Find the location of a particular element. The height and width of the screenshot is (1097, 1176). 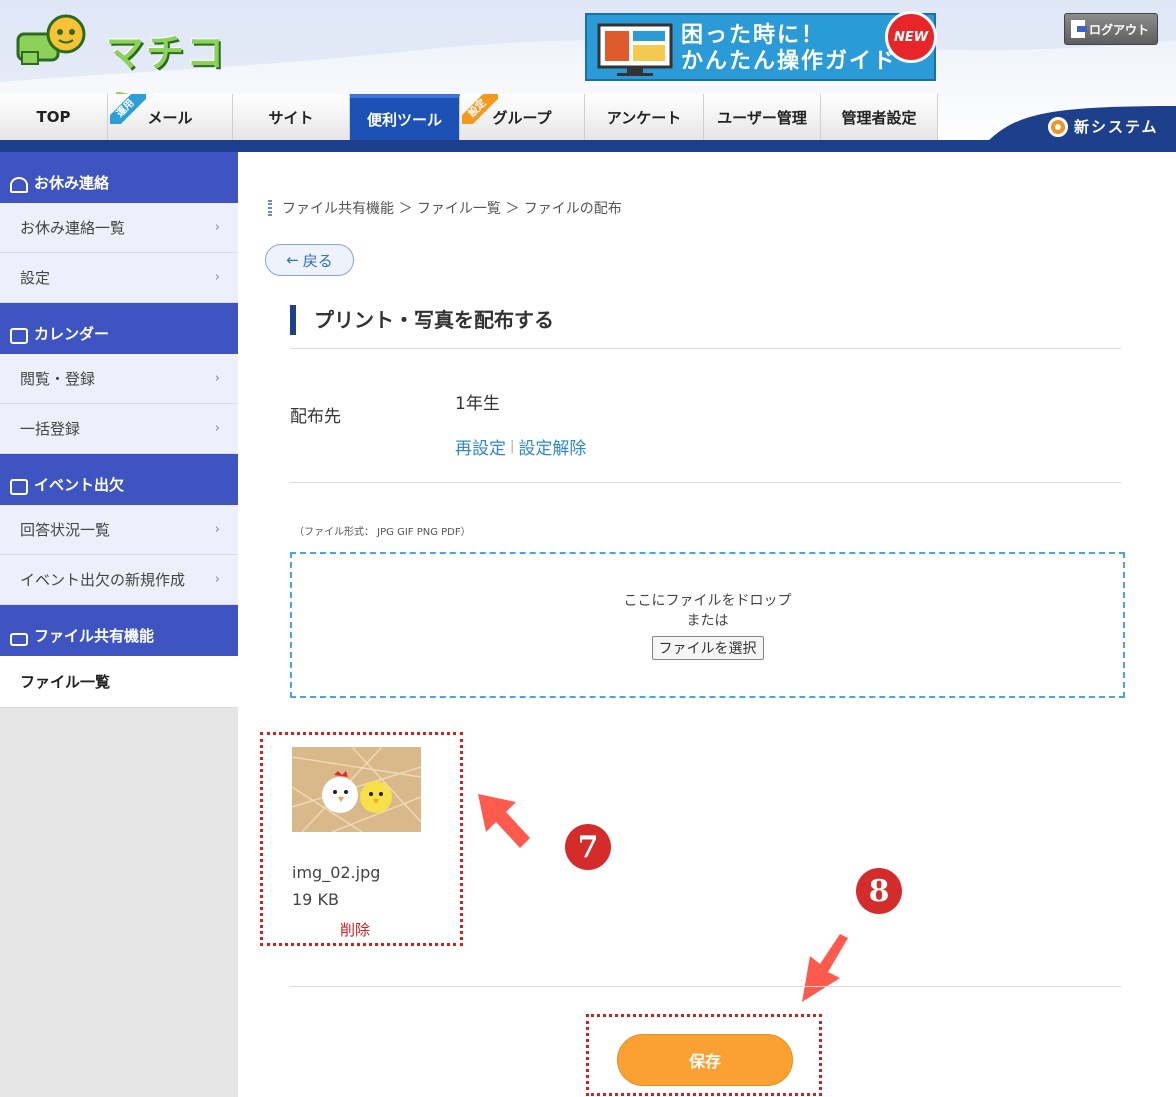

sidebar-section-calendar: カレンダー is located at coordinates (119, 328).